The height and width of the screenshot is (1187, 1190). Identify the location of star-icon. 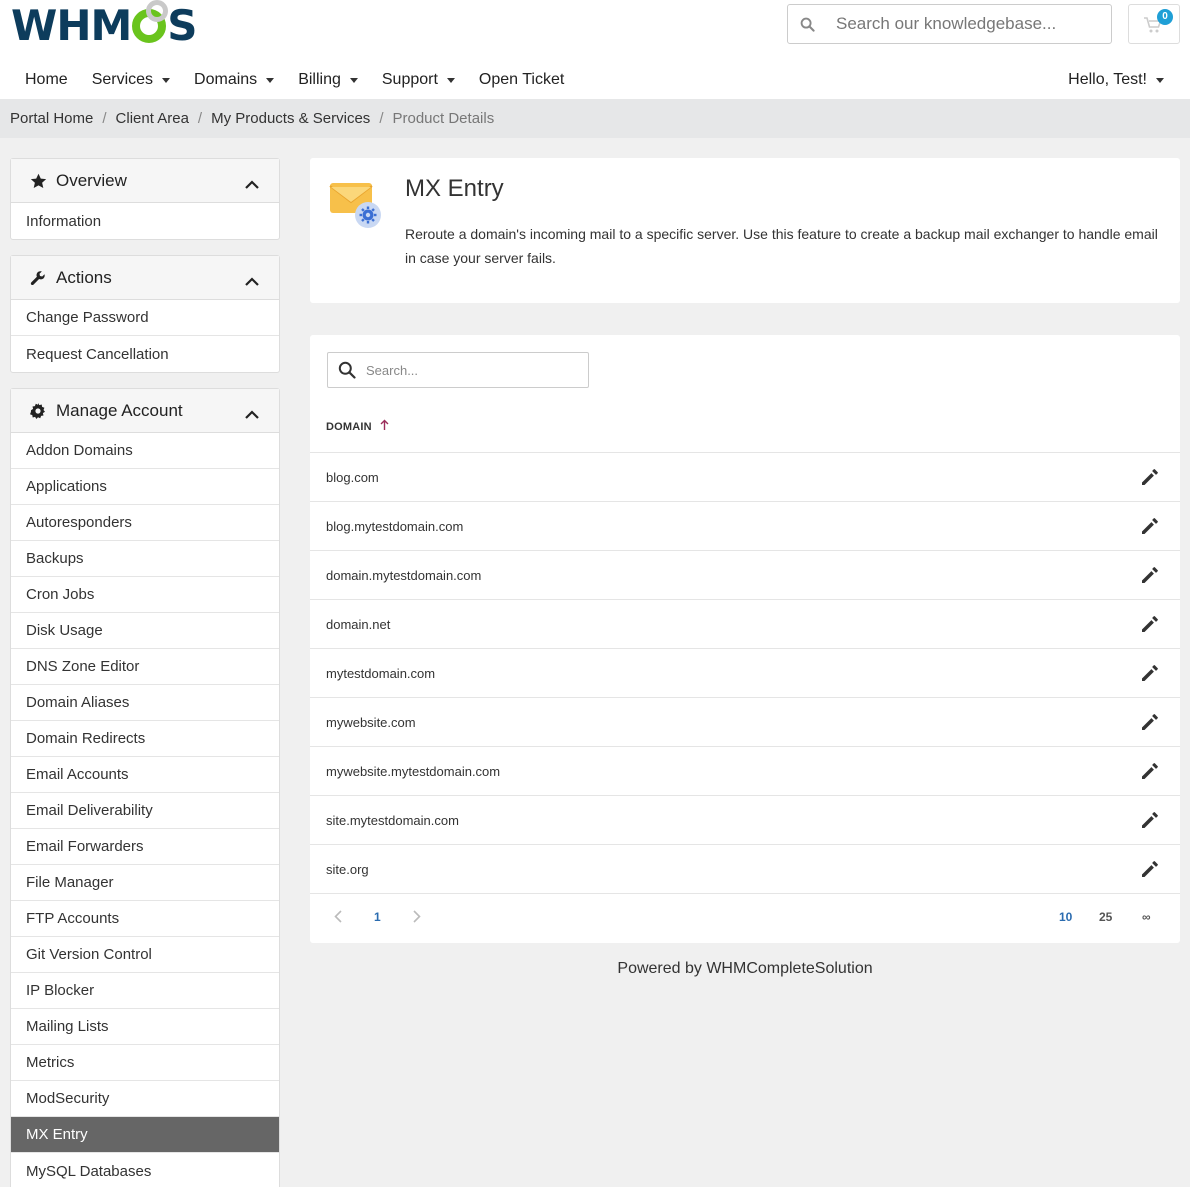
(39, 181).